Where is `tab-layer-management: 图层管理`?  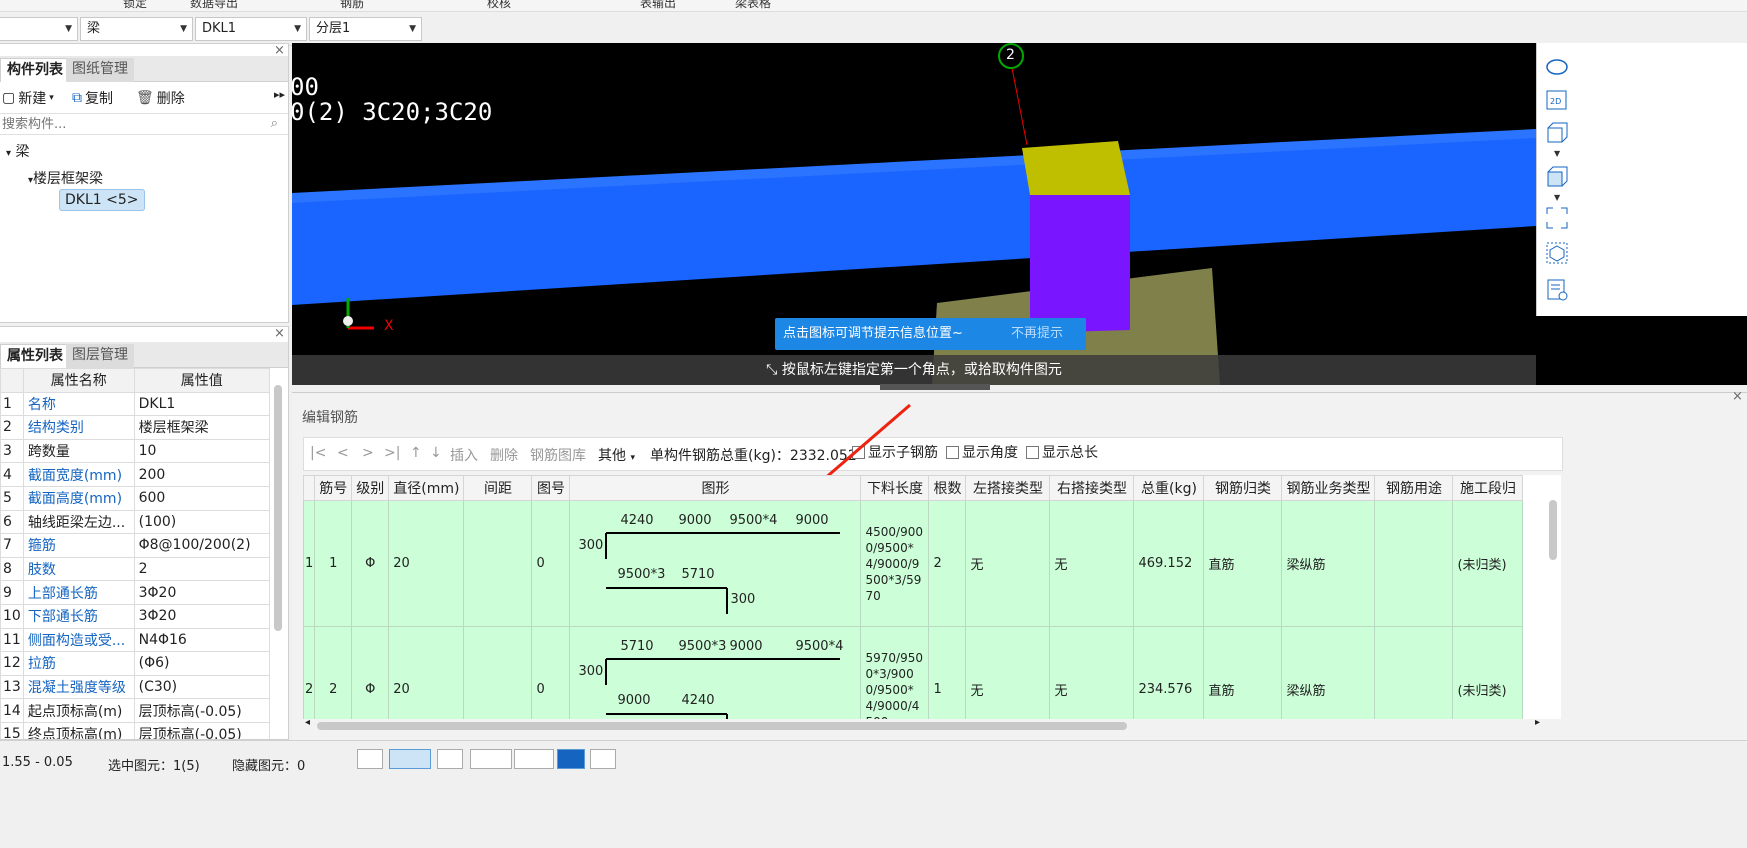 tab-layer-management: 图层管理 is located at coordinates (100, 356).